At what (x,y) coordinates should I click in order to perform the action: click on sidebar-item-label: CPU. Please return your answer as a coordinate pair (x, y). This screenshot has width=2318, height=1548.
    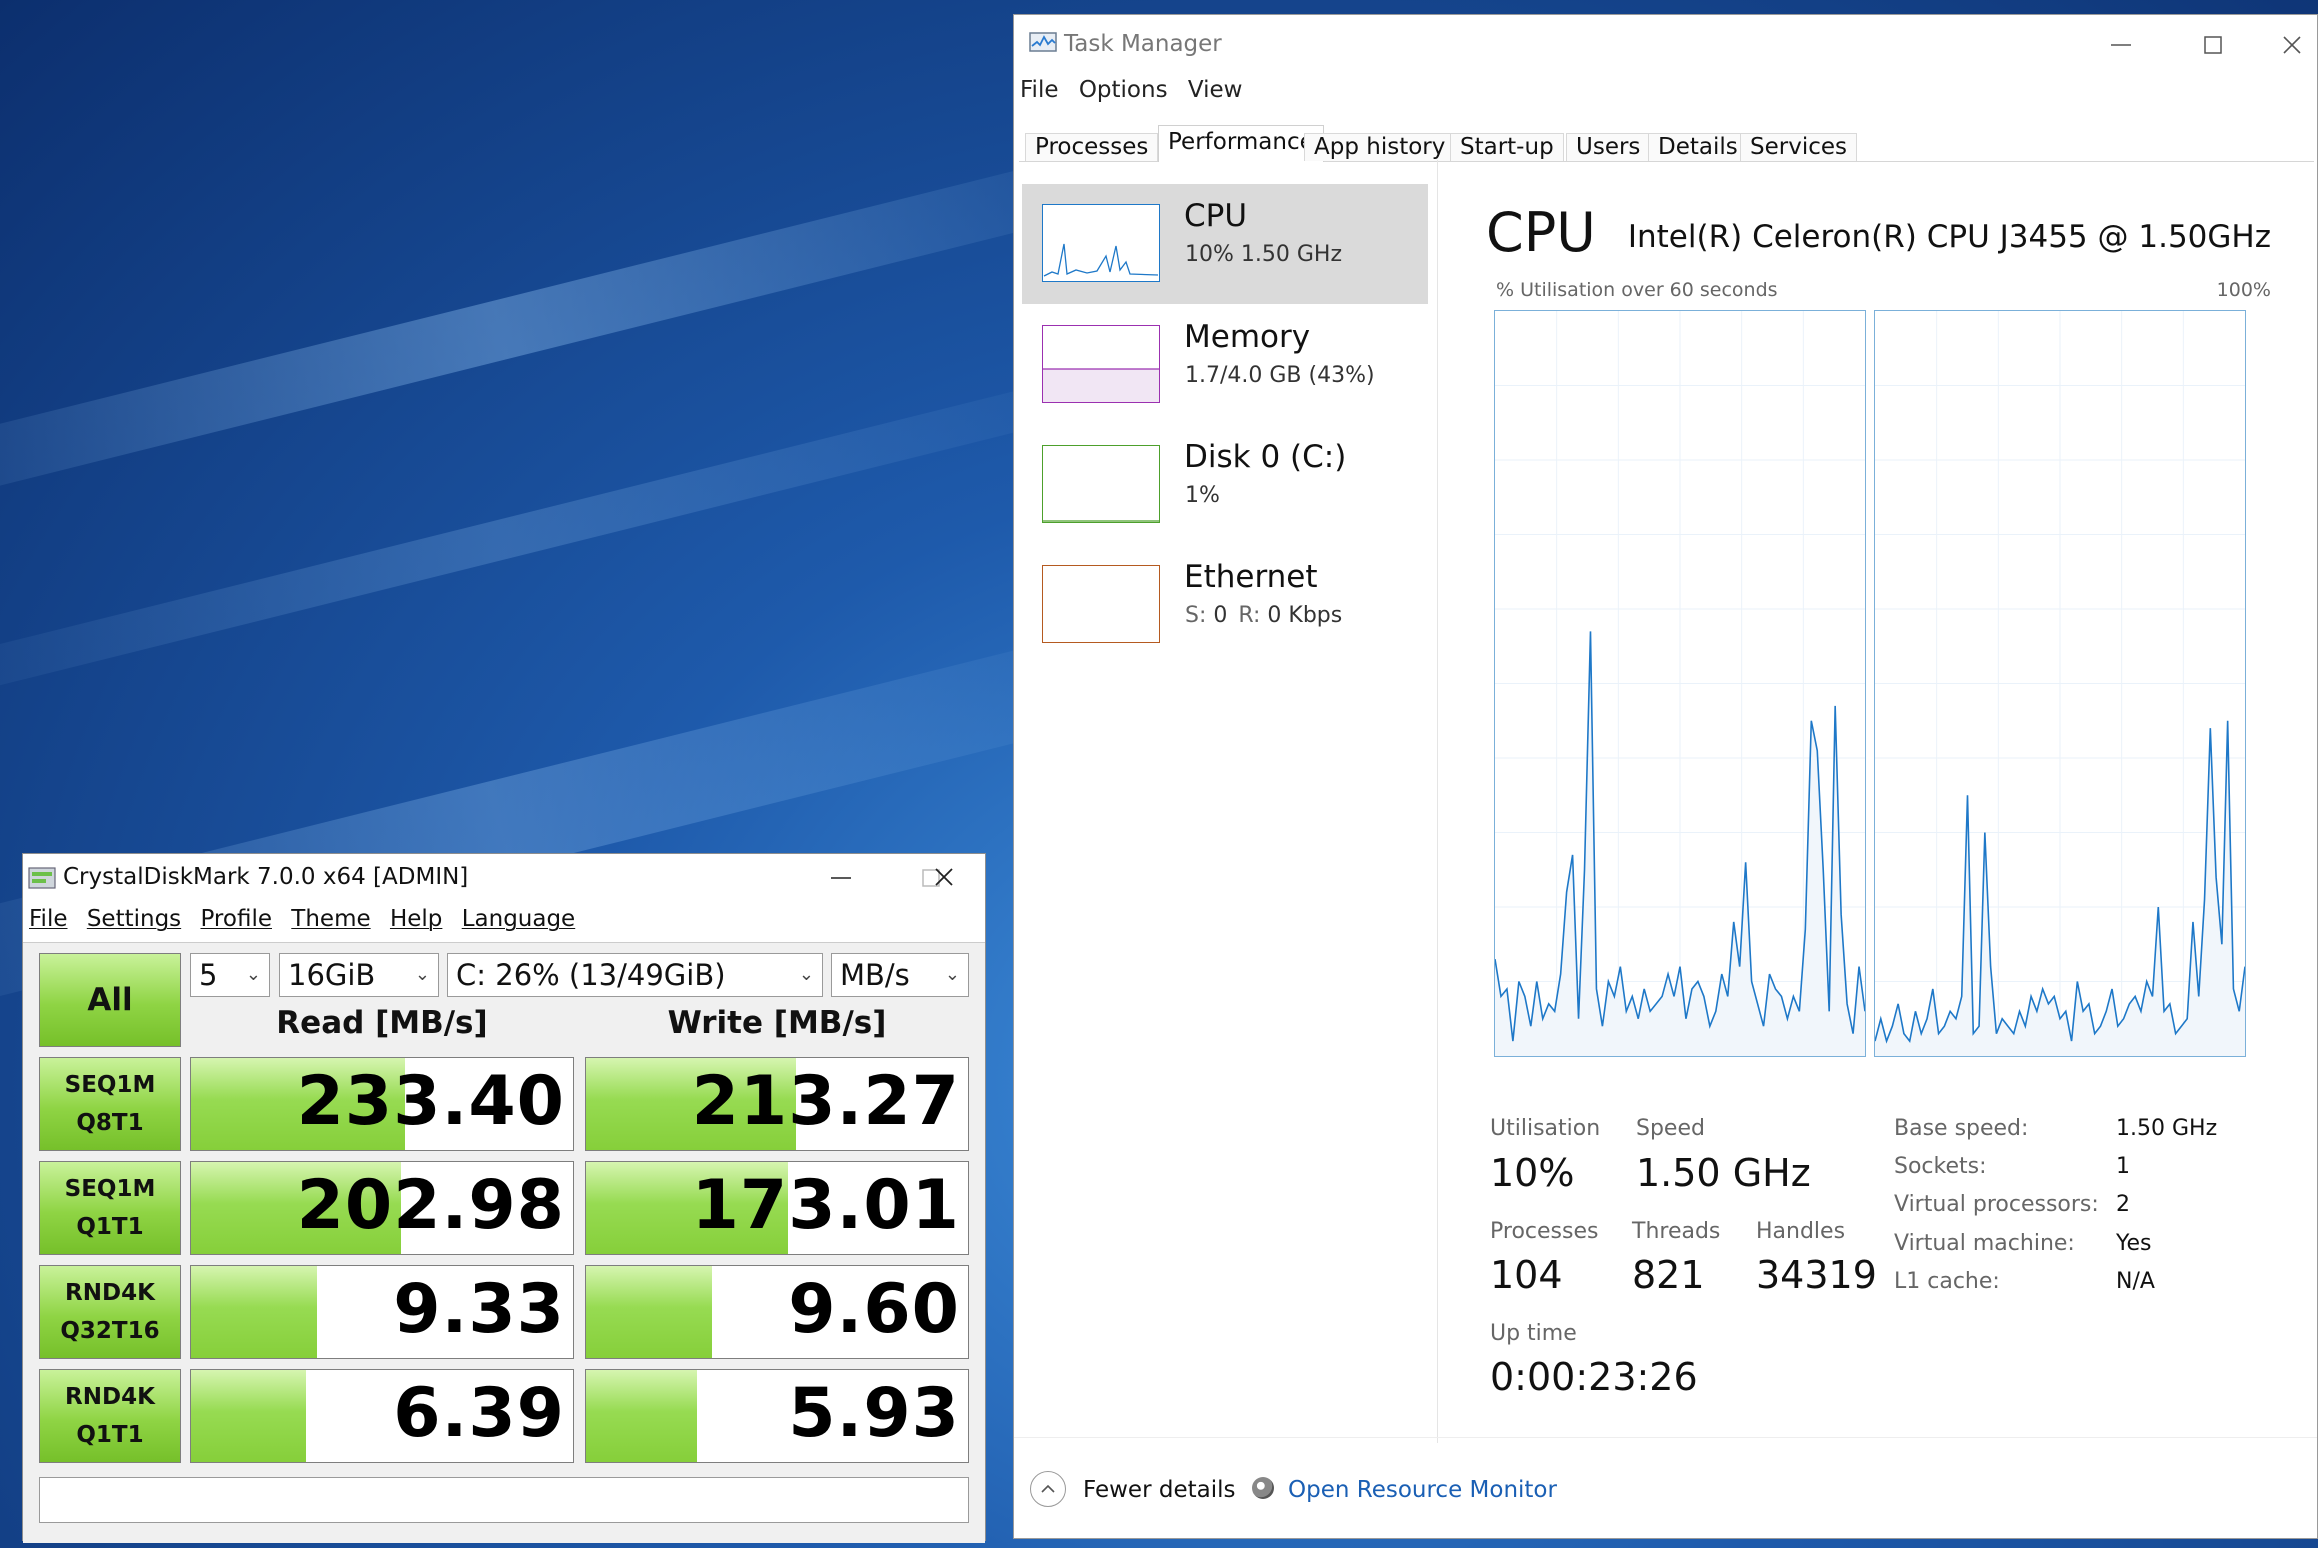
    Looking at the image, I should click on (1216, 216).